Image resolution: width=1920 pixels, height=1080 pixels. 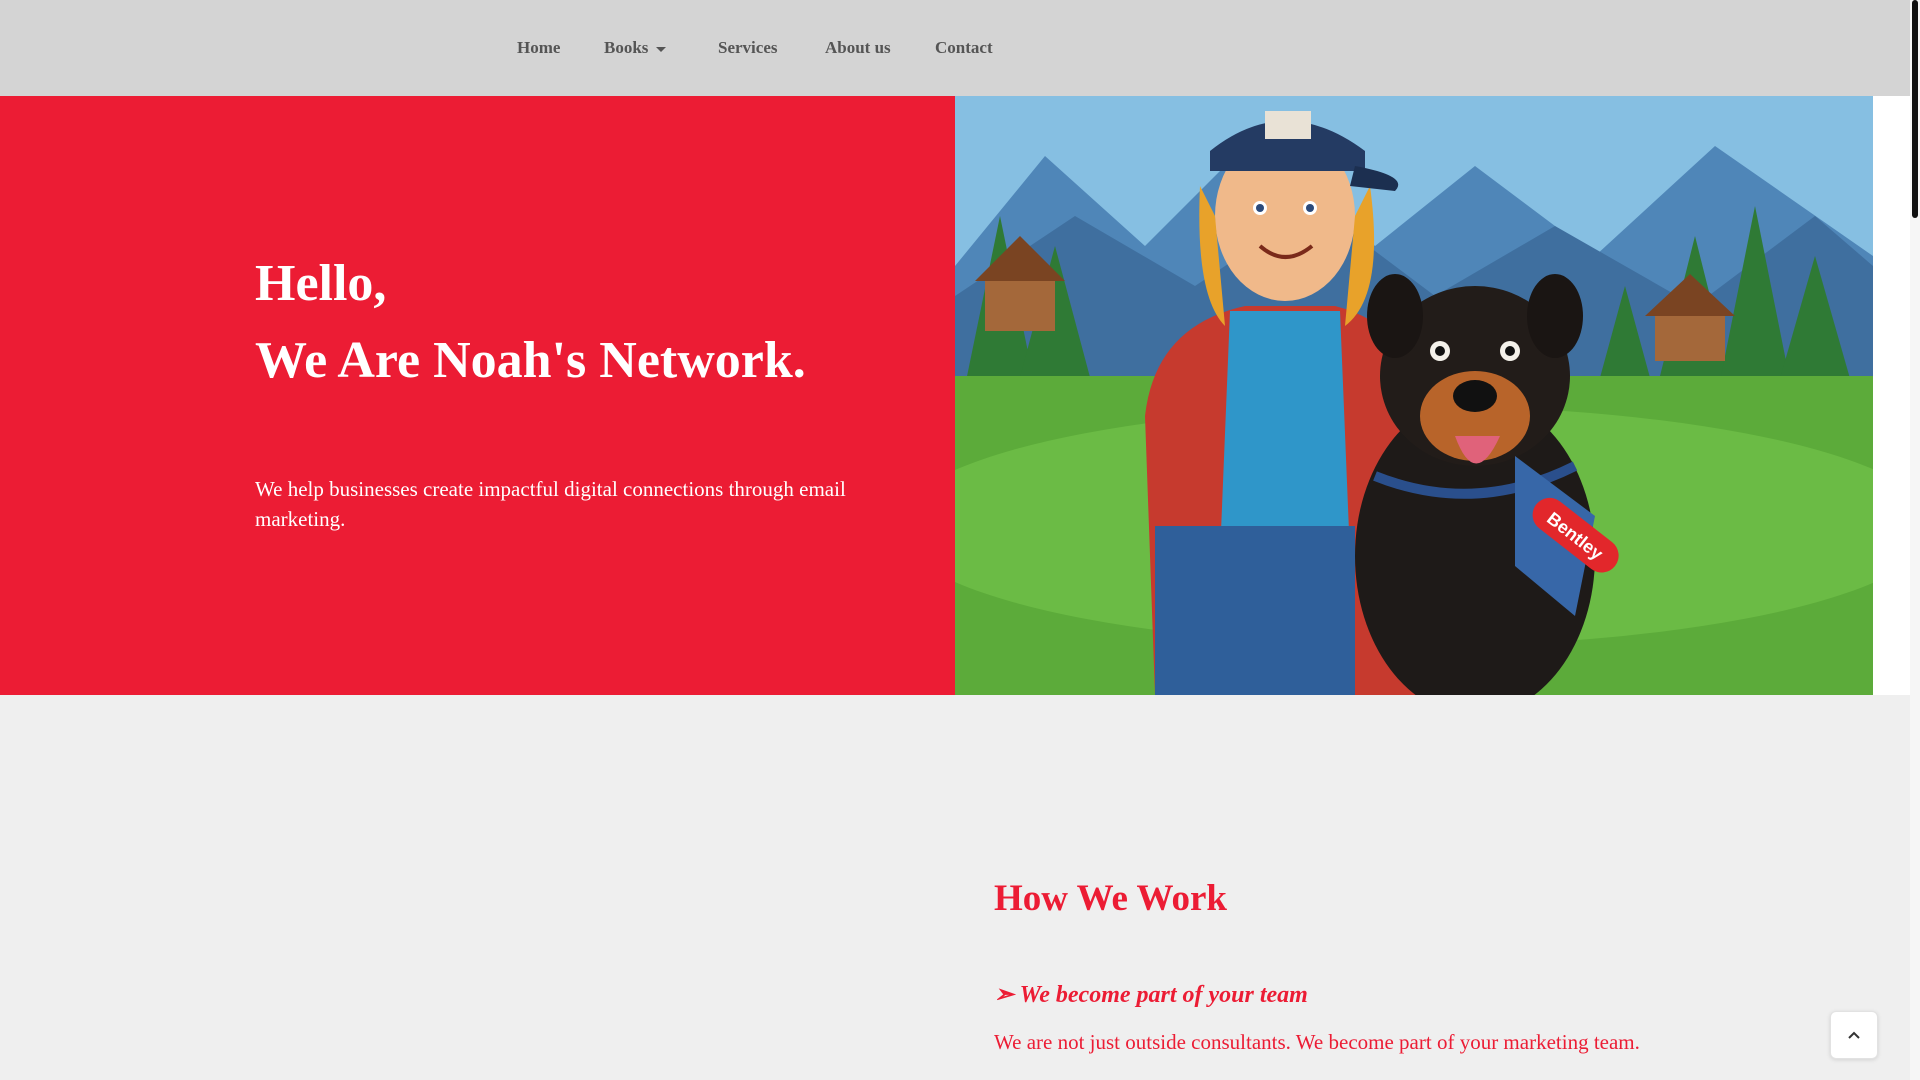 What do you see at coordinates (538, 48) in the screenshot?
I see `nav-home-link: Home` at bounding box center [538, 48].